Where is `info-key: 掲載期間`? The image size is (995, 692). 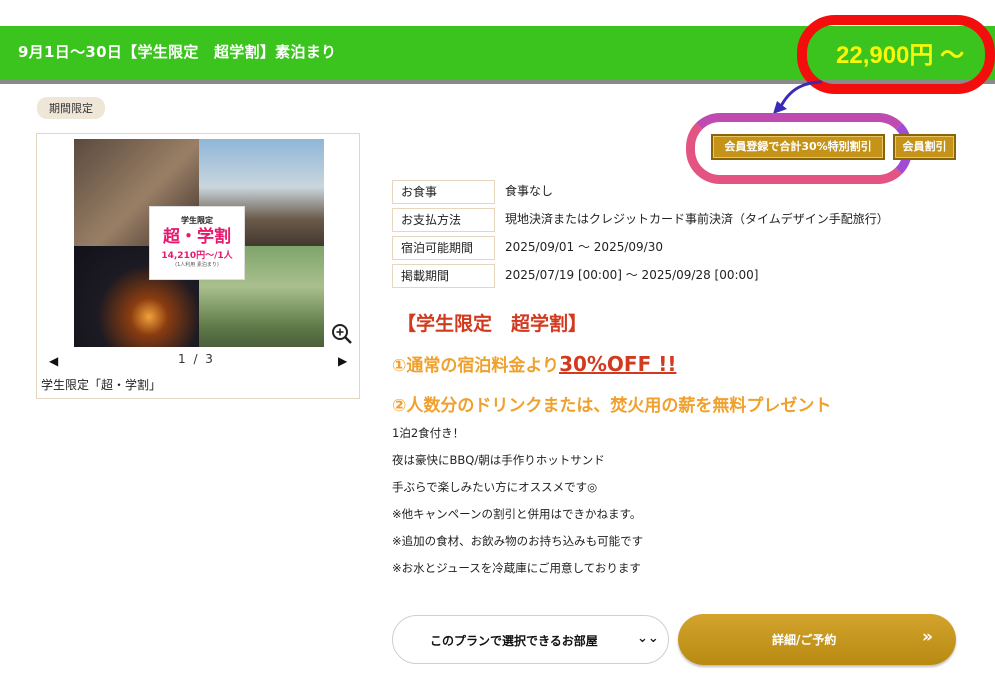 info-key: 掲載期間 is located at coordinates (443, 276).